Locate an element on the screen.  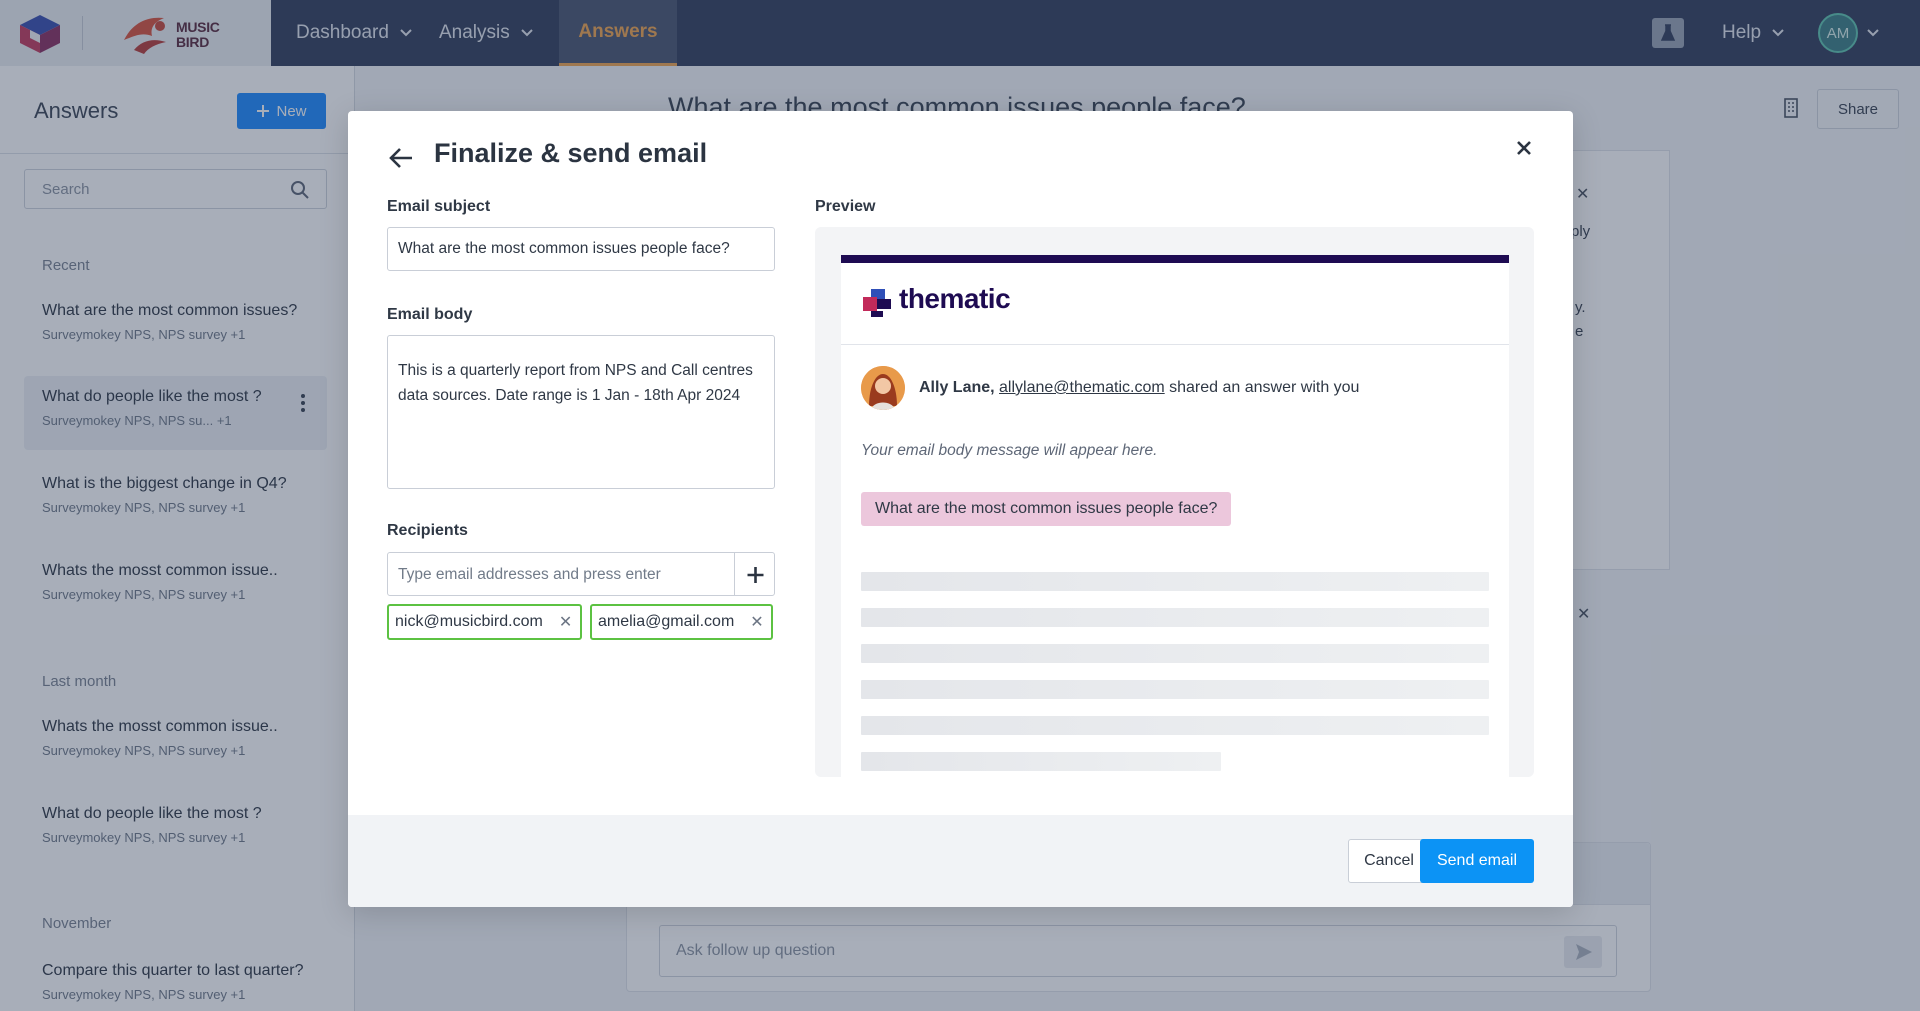
add-recipient-button is located at coordinates (754, 574).